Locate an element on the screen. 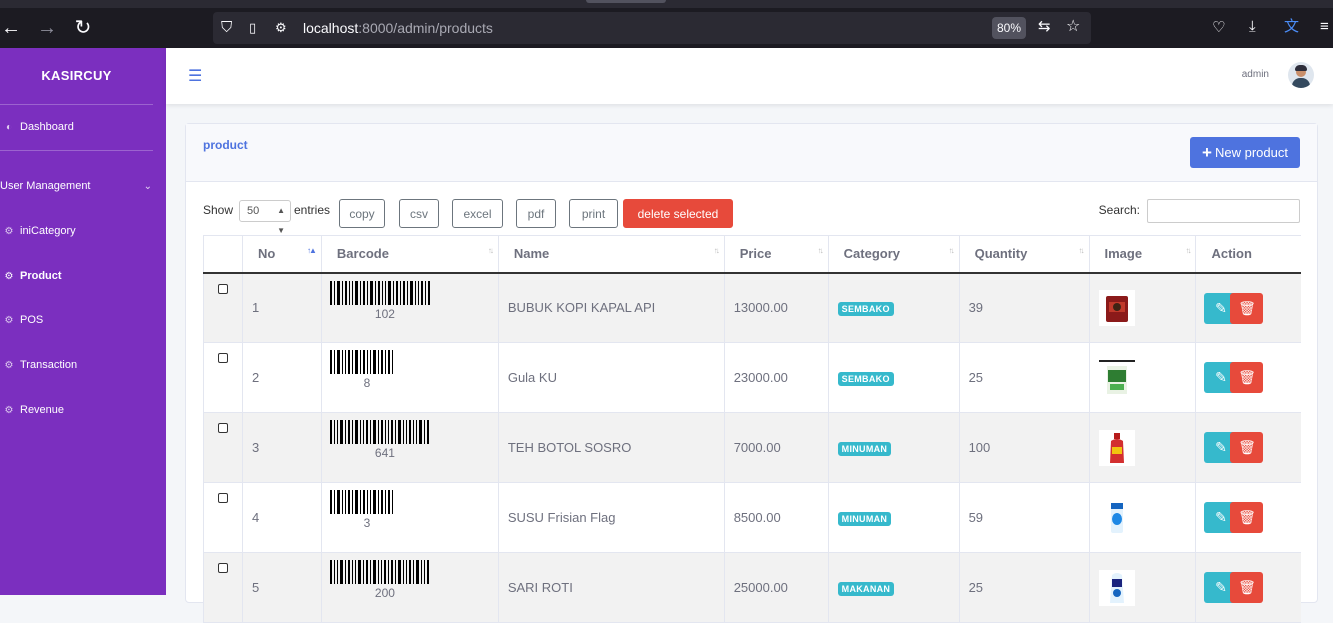 This screenshot has height=623, width=1333. brand-logo: KASIRCUY is located at coordinates (76, 75).